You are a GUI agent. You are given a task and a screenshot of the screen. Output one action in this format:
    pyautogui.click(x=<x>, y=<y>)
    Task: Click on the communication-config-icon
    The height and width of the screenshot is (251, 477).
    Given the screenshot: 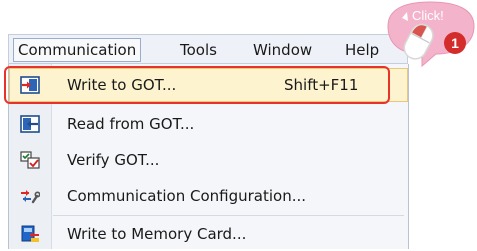 What is the action you would take?
    pyautogui.click(x=30, y=197)
    